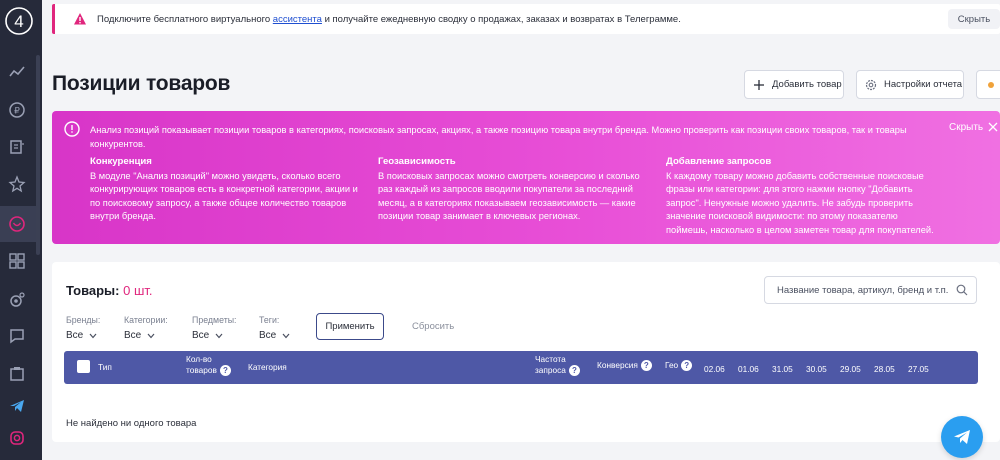  Describe the element at coordinates (867, 290) in the screenshot. I see `search-input` at that location.